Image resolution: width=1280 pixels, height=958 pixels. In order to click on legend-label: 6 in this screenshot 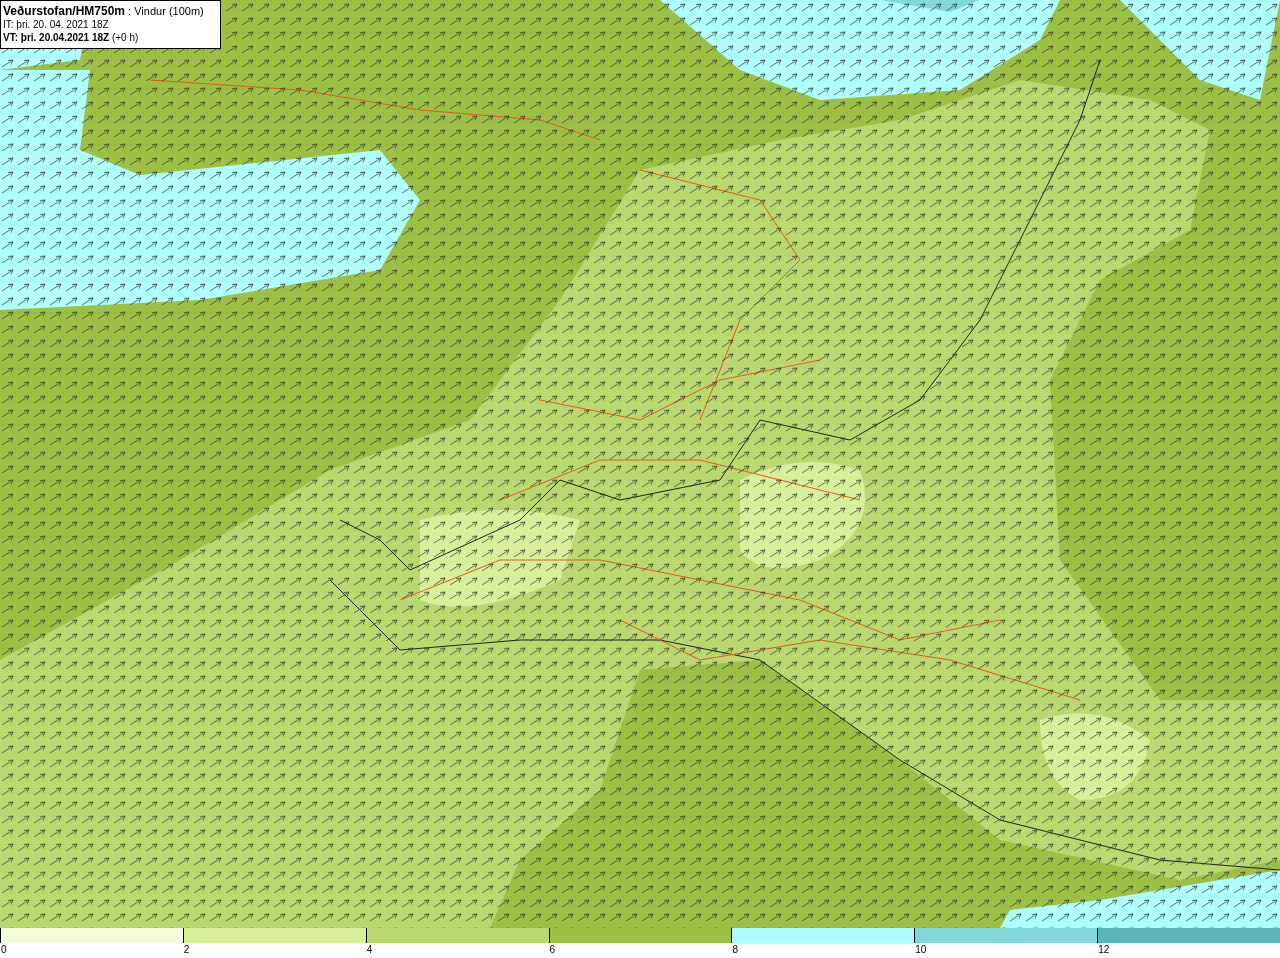, I will do `click(552, 949)`.